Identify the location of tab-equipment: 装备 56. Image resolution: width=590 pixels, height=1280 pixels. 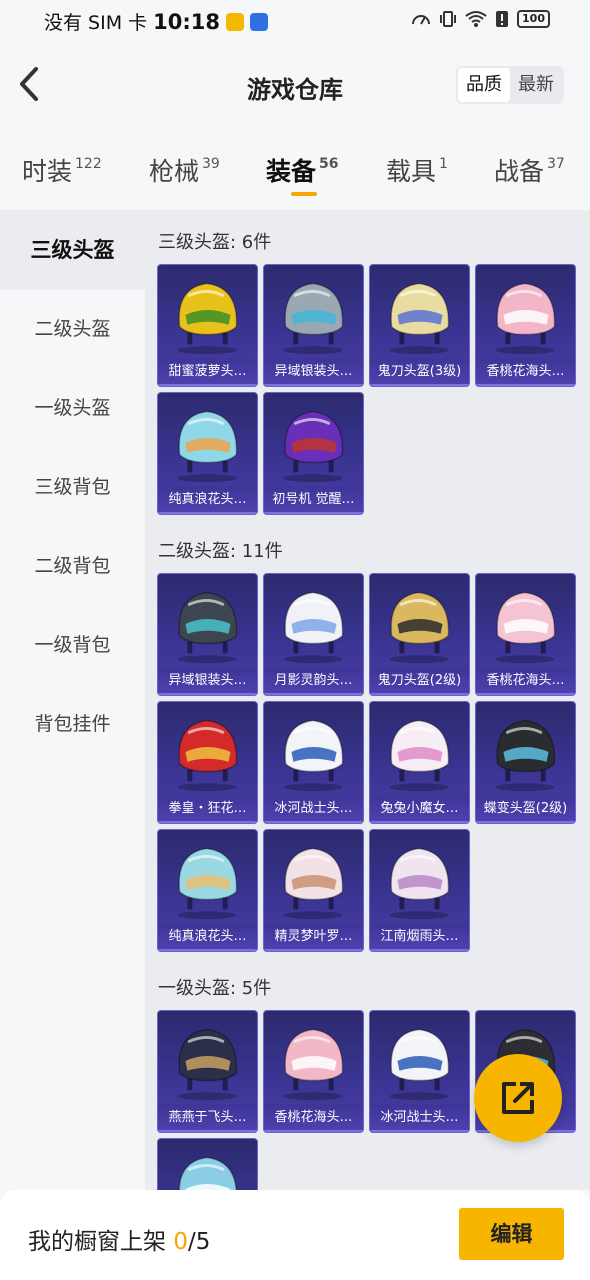
(302, 170).